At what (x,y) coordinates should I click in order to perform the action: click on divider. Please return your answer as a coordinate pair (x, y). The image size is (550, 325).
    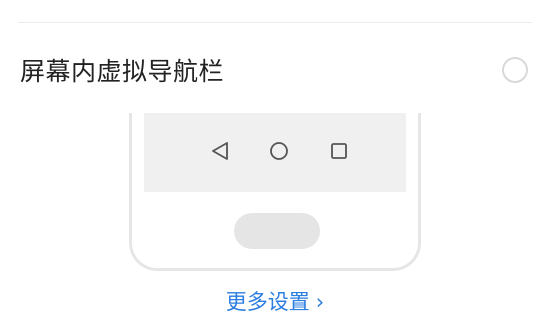
    Looking at the image, I should click on (275, 22).